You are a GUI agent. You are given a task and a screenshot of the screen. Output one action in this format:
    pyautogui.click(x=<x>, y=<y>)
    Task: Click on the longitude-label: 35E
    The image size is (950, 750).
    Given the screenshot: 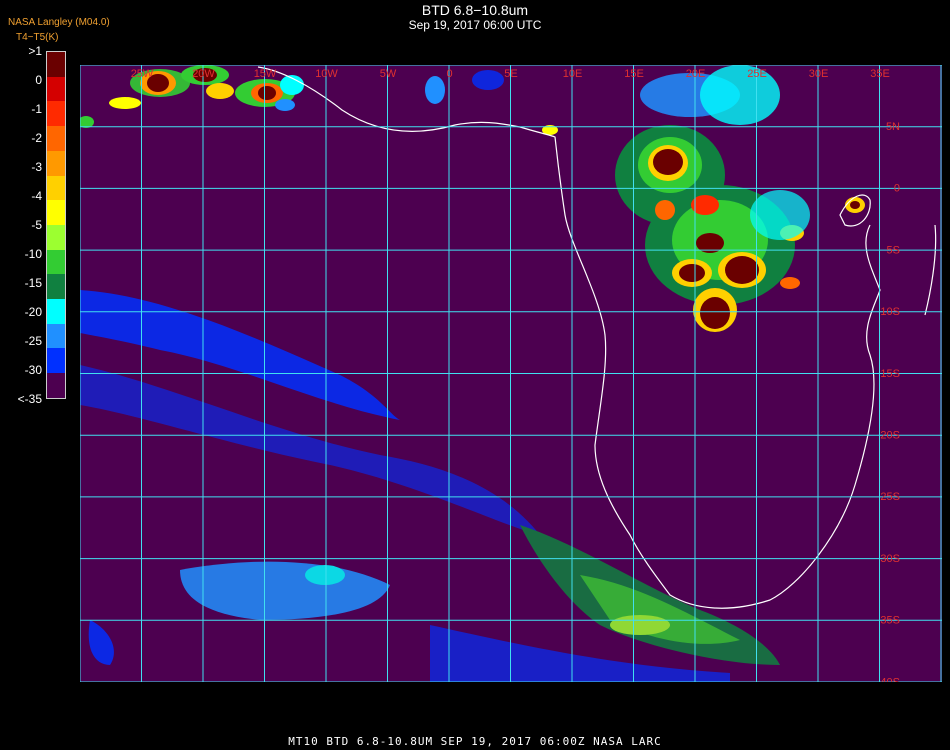 What is the action you would take?
    pyautogui.click(x=880, y=74)
    